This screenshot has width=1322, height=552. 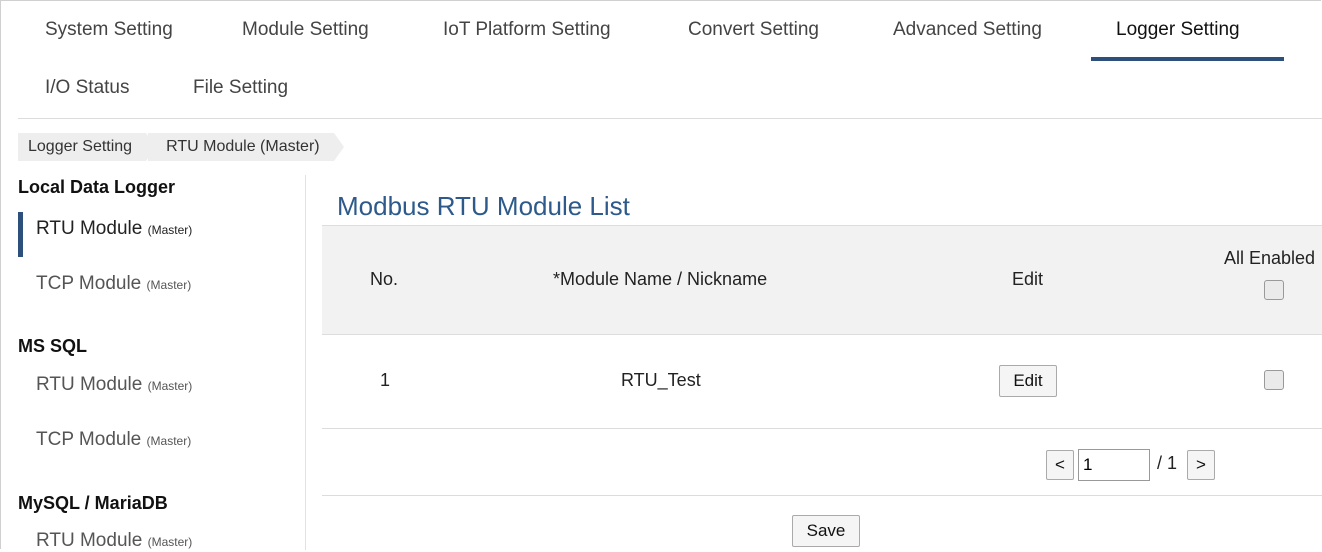 I want to click on tab-logger-setting: Logger Setting, so click(x=1178, y=30).